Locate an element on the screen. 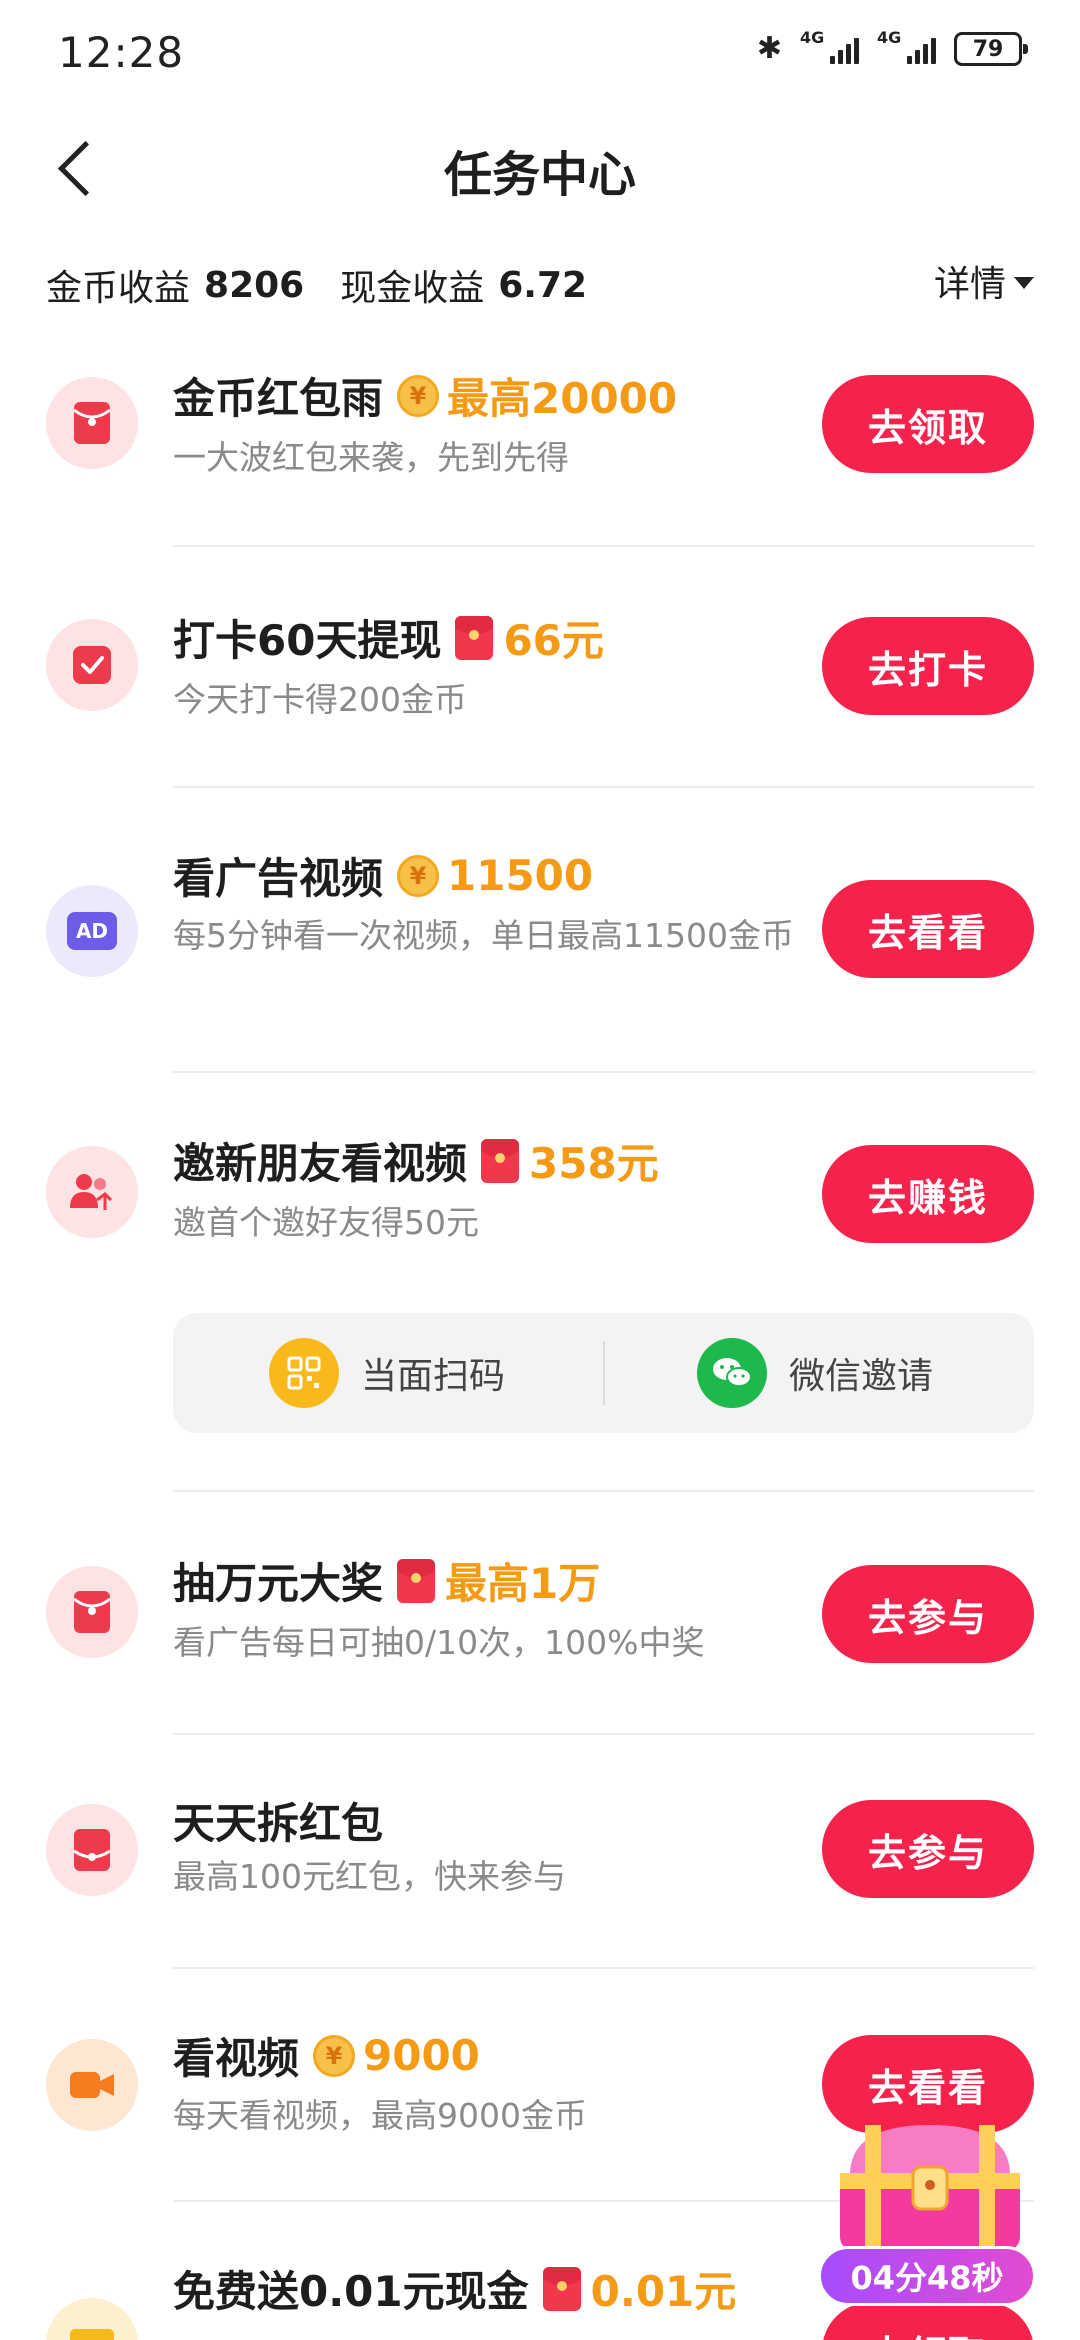 This screenshot has width=1080, height=2340. task-title: 邀新朋友看视频 358元 is located at coordinates (416, 1160).